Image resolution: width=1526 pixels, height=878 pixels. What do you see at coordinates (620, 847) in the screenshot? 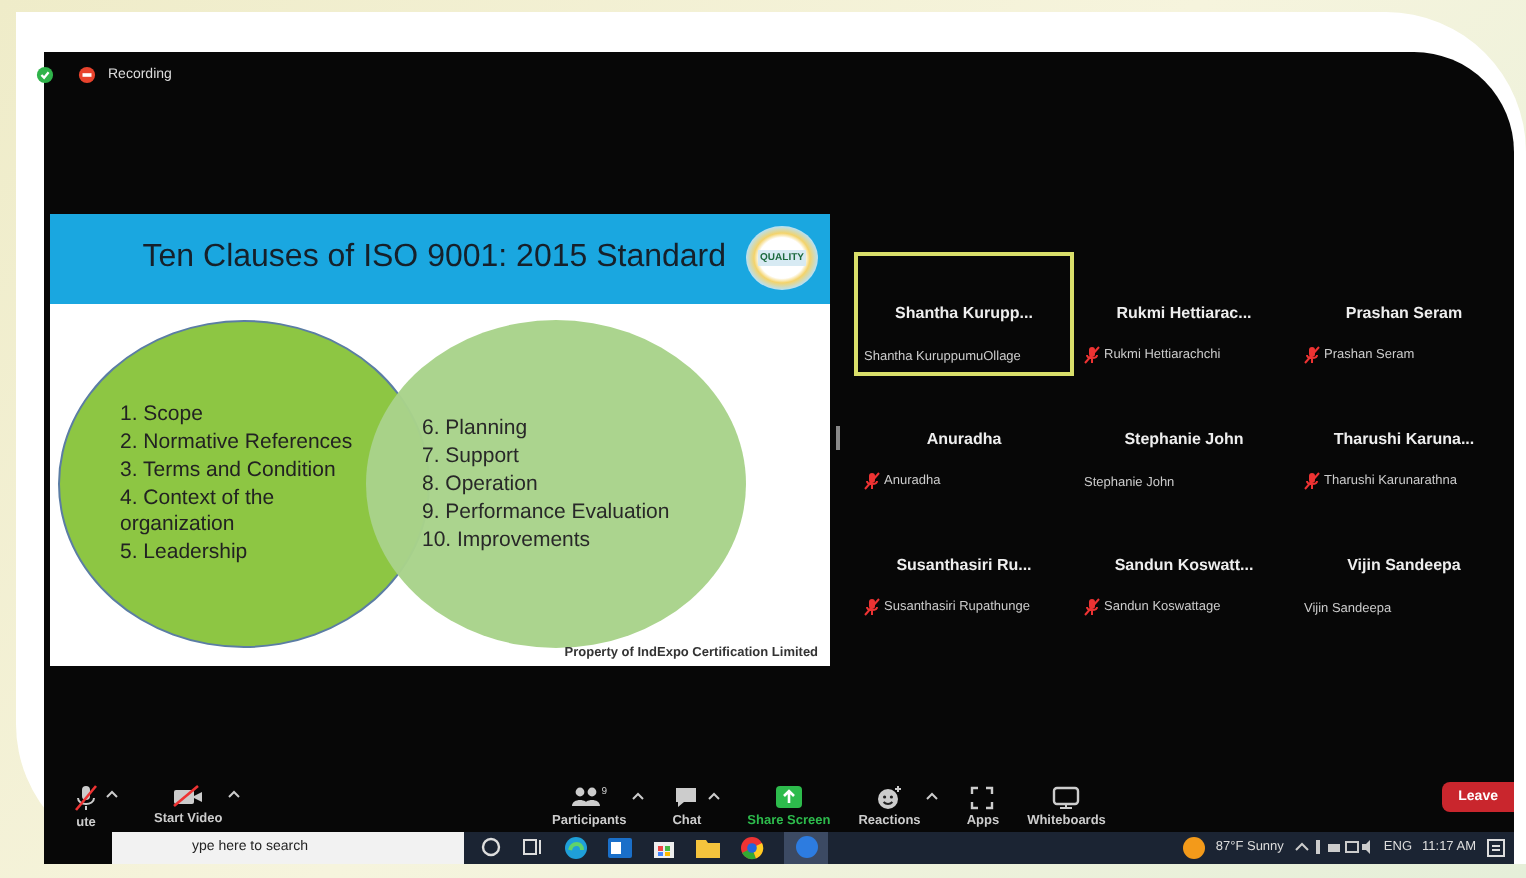
I see `mail-app-icon` at bounding box center [620, 847].